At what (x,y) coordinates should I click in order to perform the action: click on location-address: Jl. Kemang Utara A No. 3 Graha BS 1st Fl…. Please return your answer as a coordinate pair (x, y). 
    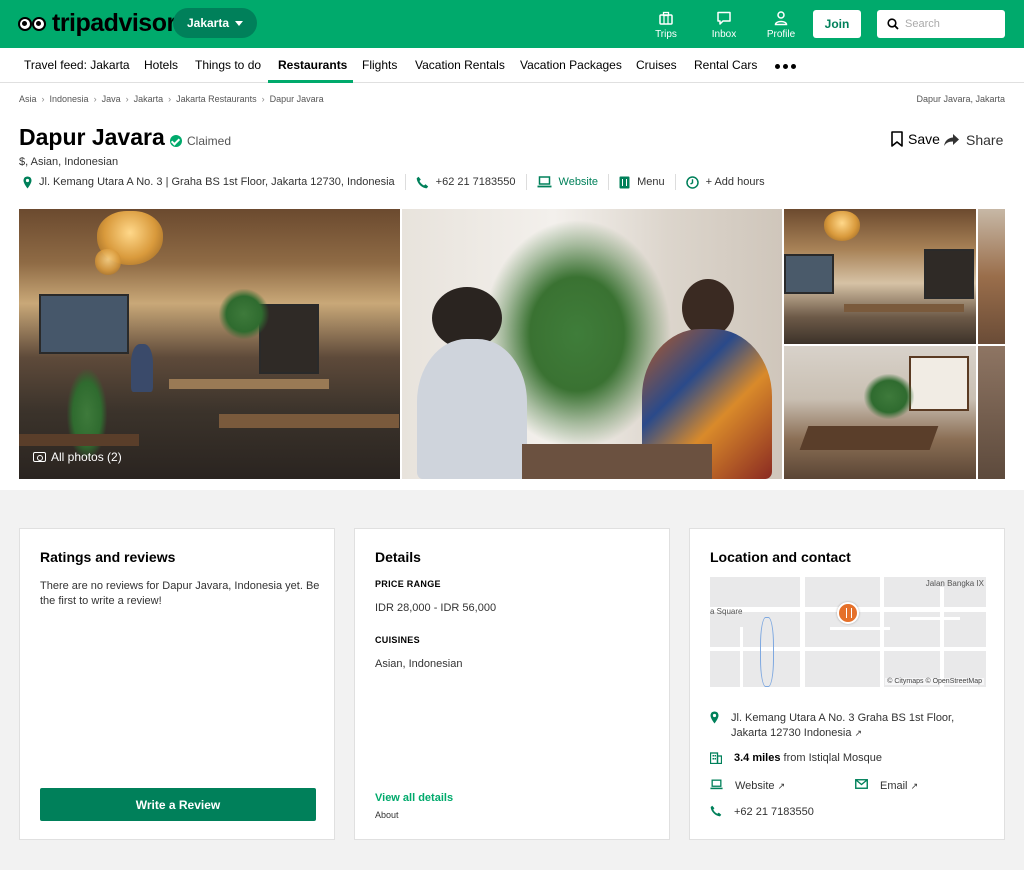
    Looking at the image, I should click on (840, 726).